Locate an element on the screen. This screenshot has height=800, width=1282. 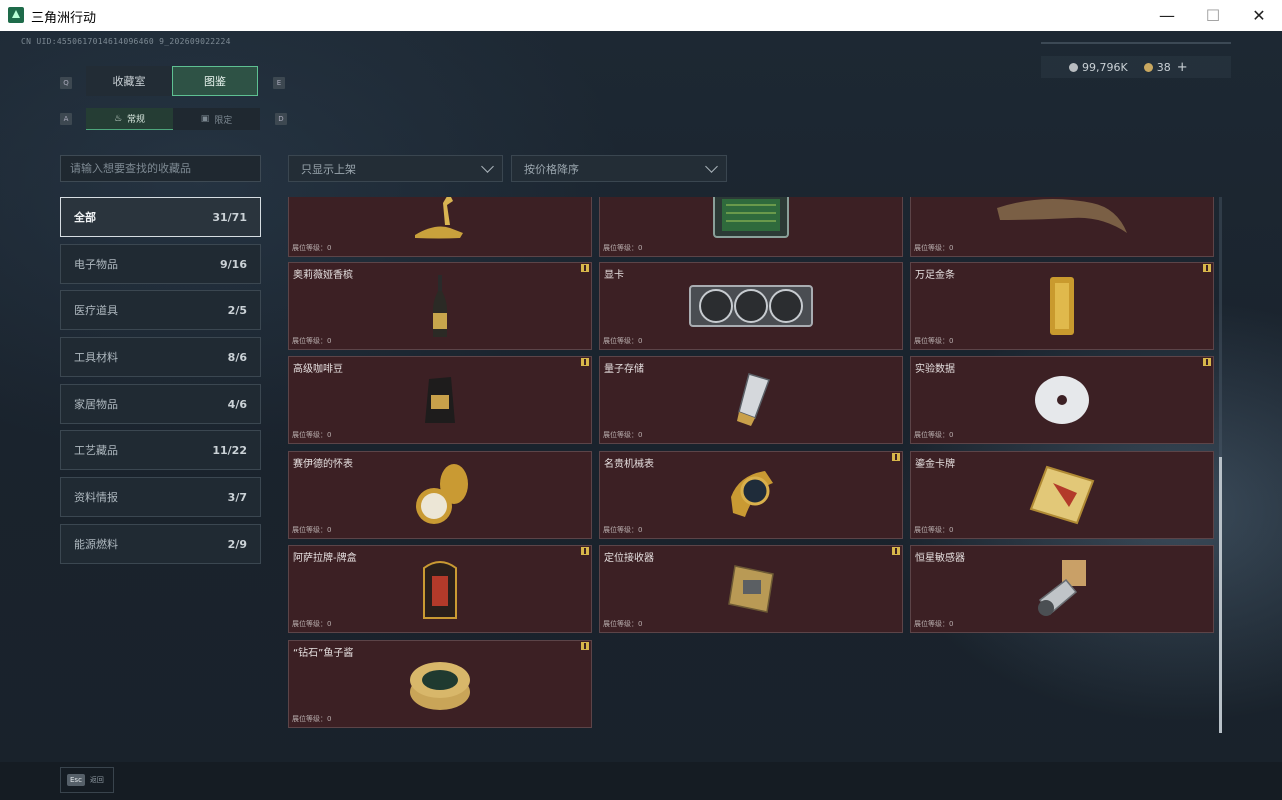
shelf-filter-dropdown: 只显示上架 is located at coordinates (395, 168).